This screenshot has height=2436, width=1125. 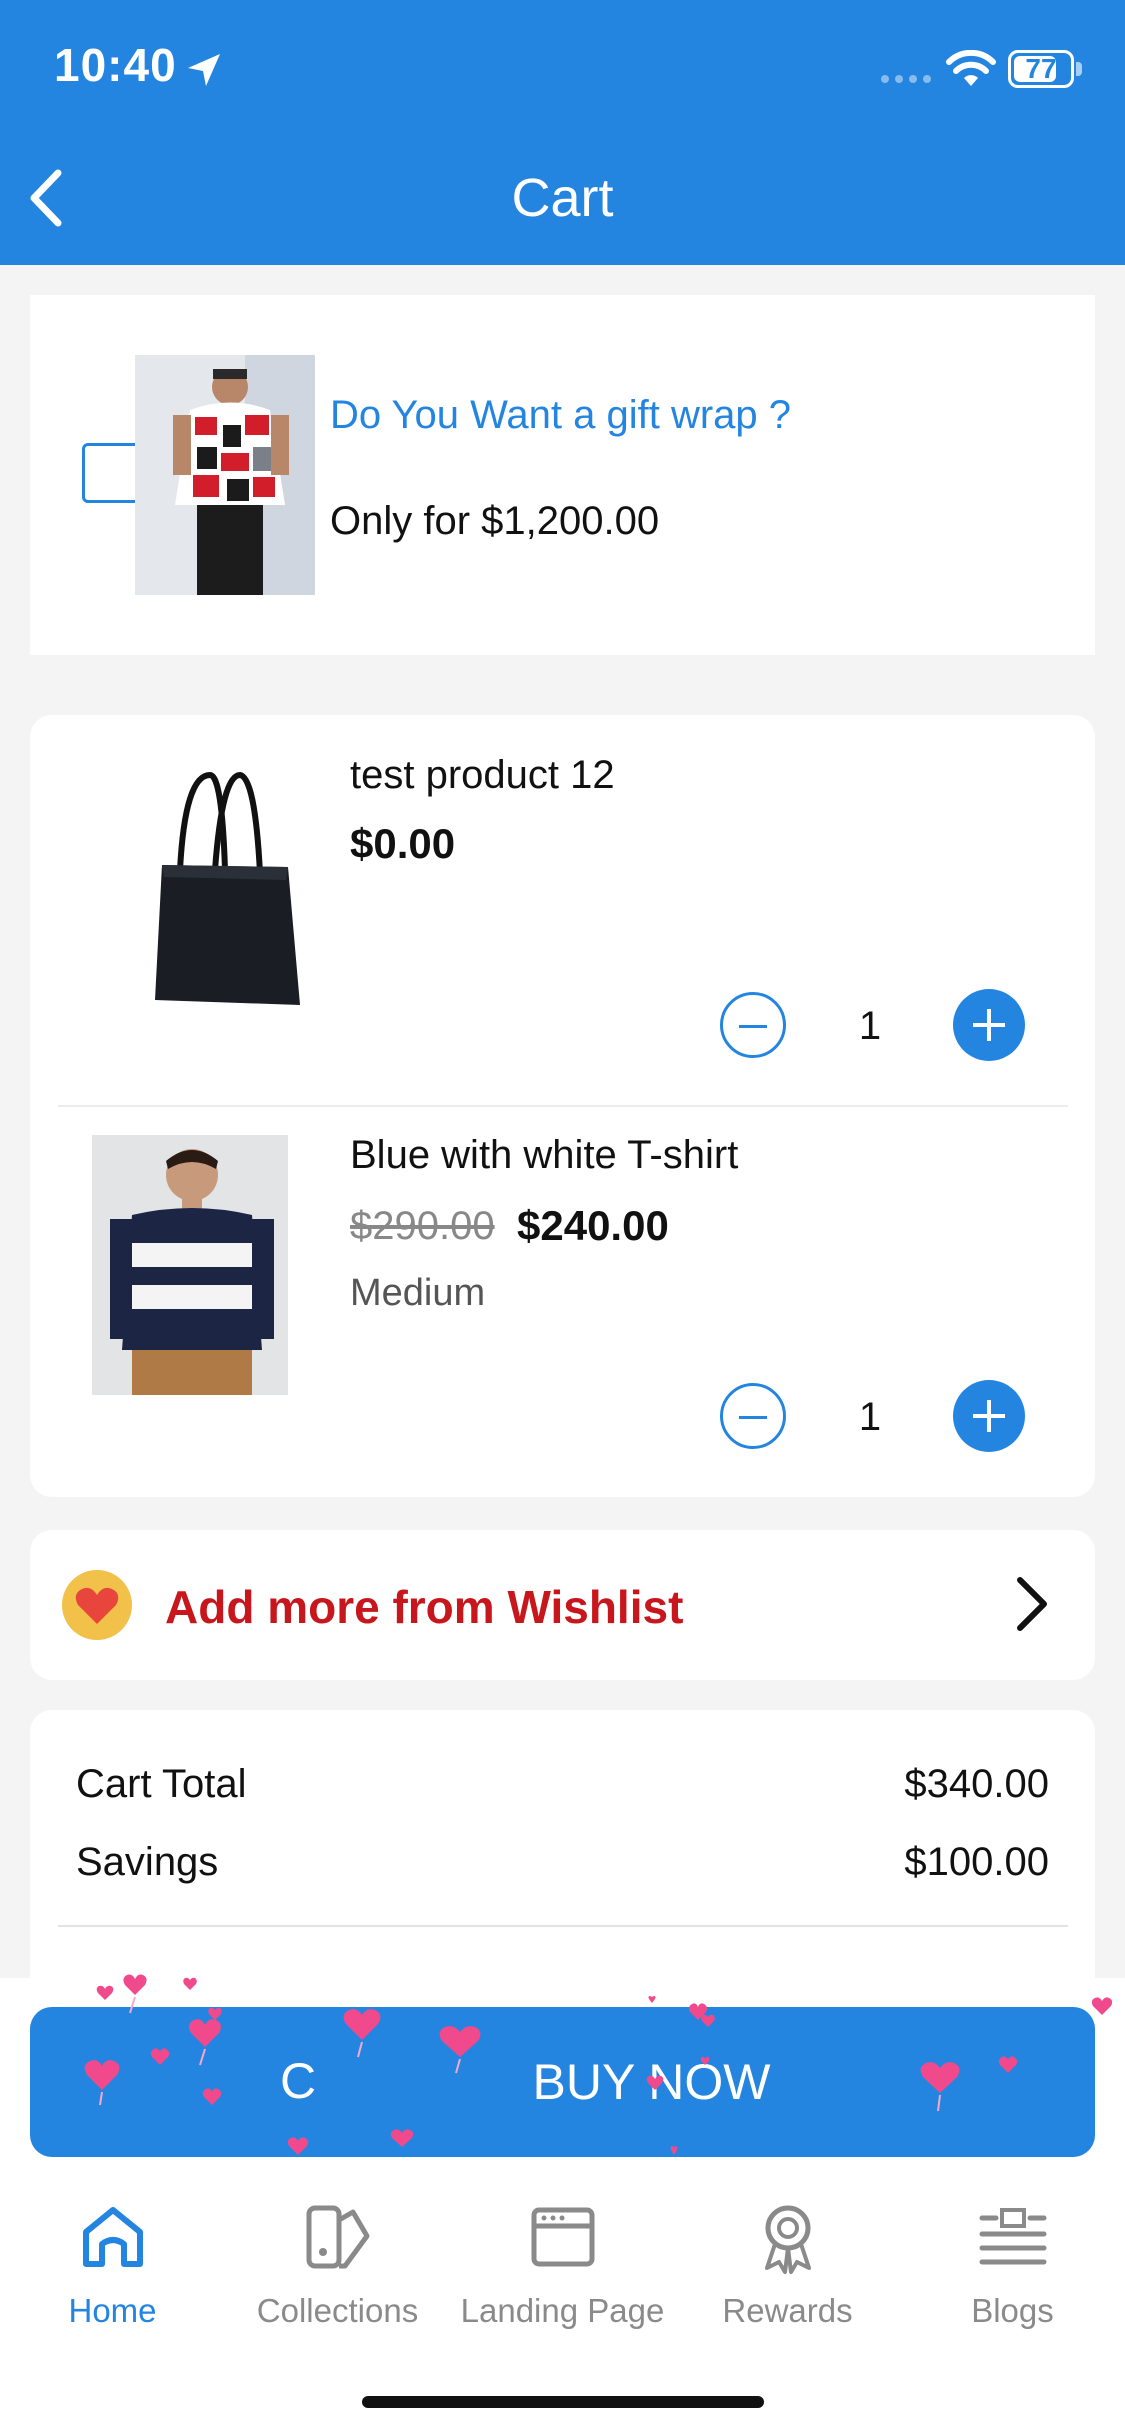 I want to click on battery-icon: 77, so click(x=1041, y=69).